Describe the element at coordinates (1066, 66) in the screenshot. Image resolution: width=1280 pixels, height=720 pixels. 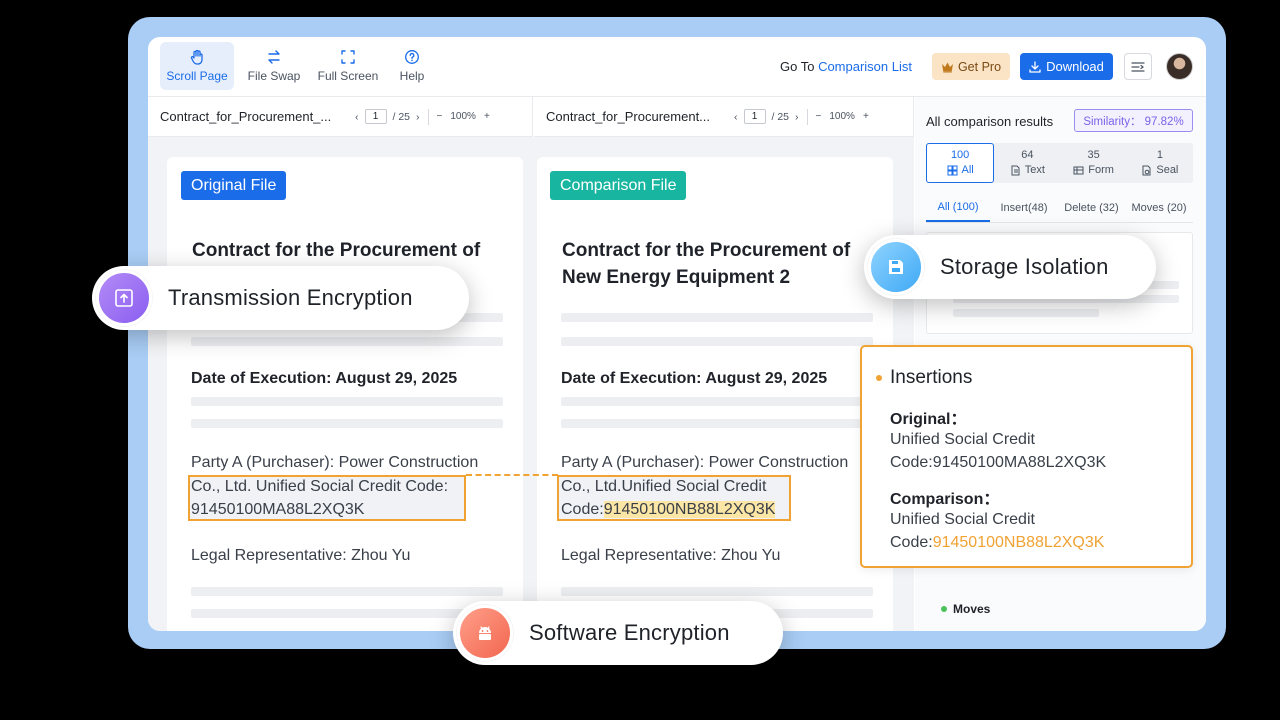
I see `download-button: Download` at that location.